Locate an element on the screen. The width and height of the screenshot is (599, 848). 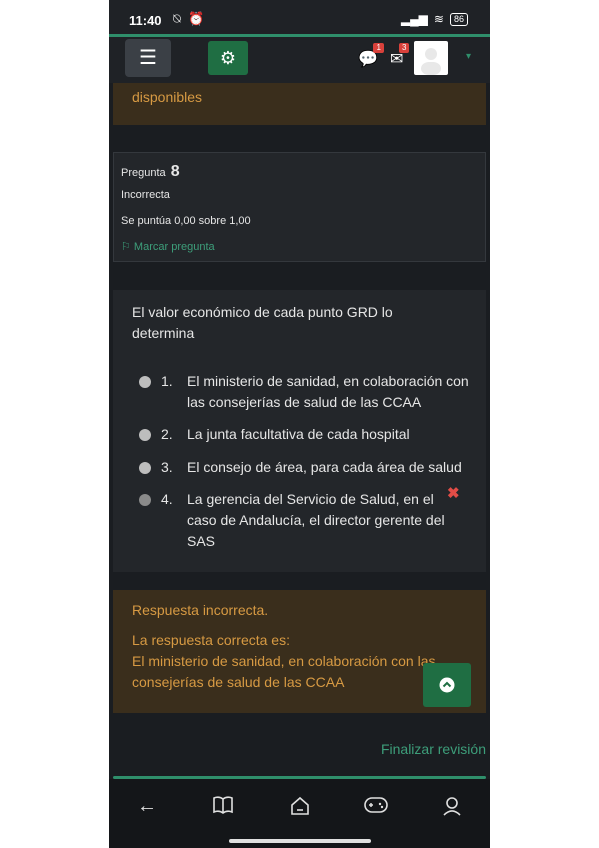
question-label: Pregunta is located at coordinates (143, 173).